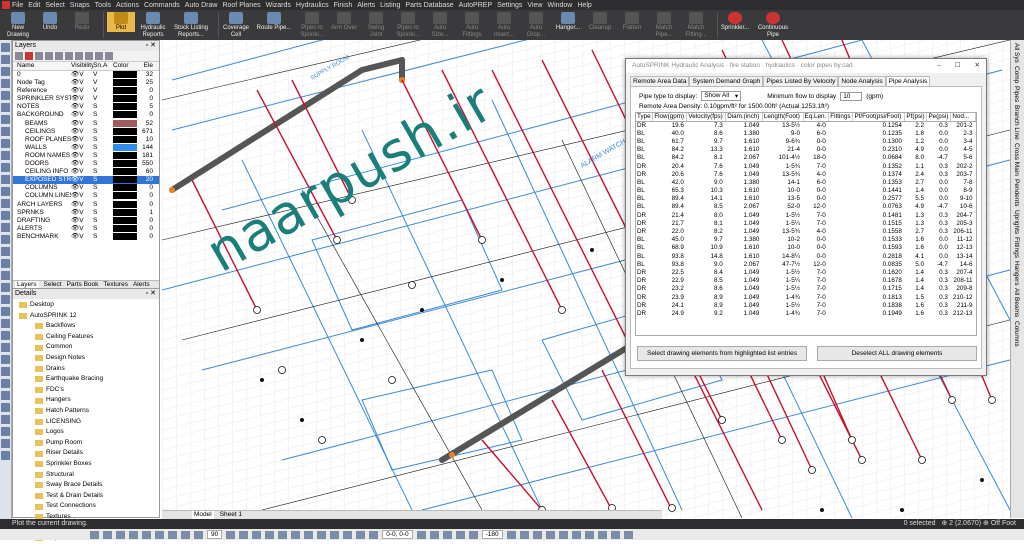 This screenshot has height=544, width=1024. I want to click on menu-listing: Listing, so click(390, 5).